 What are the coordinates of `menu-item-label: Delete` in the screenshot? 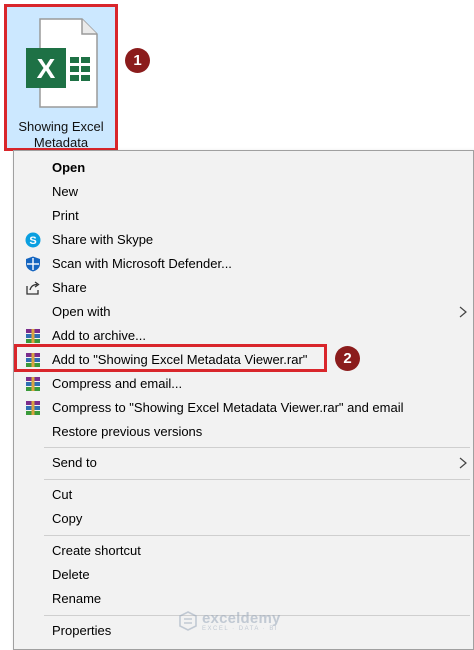 It's located at (71, 574).